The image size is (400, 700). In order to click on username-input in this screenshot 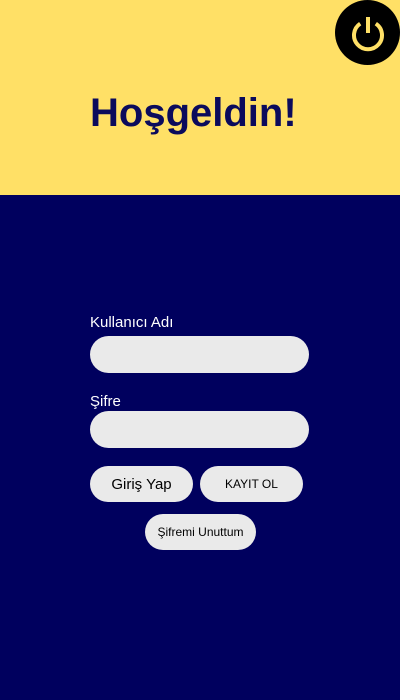, I will do `click(199, 354)`.